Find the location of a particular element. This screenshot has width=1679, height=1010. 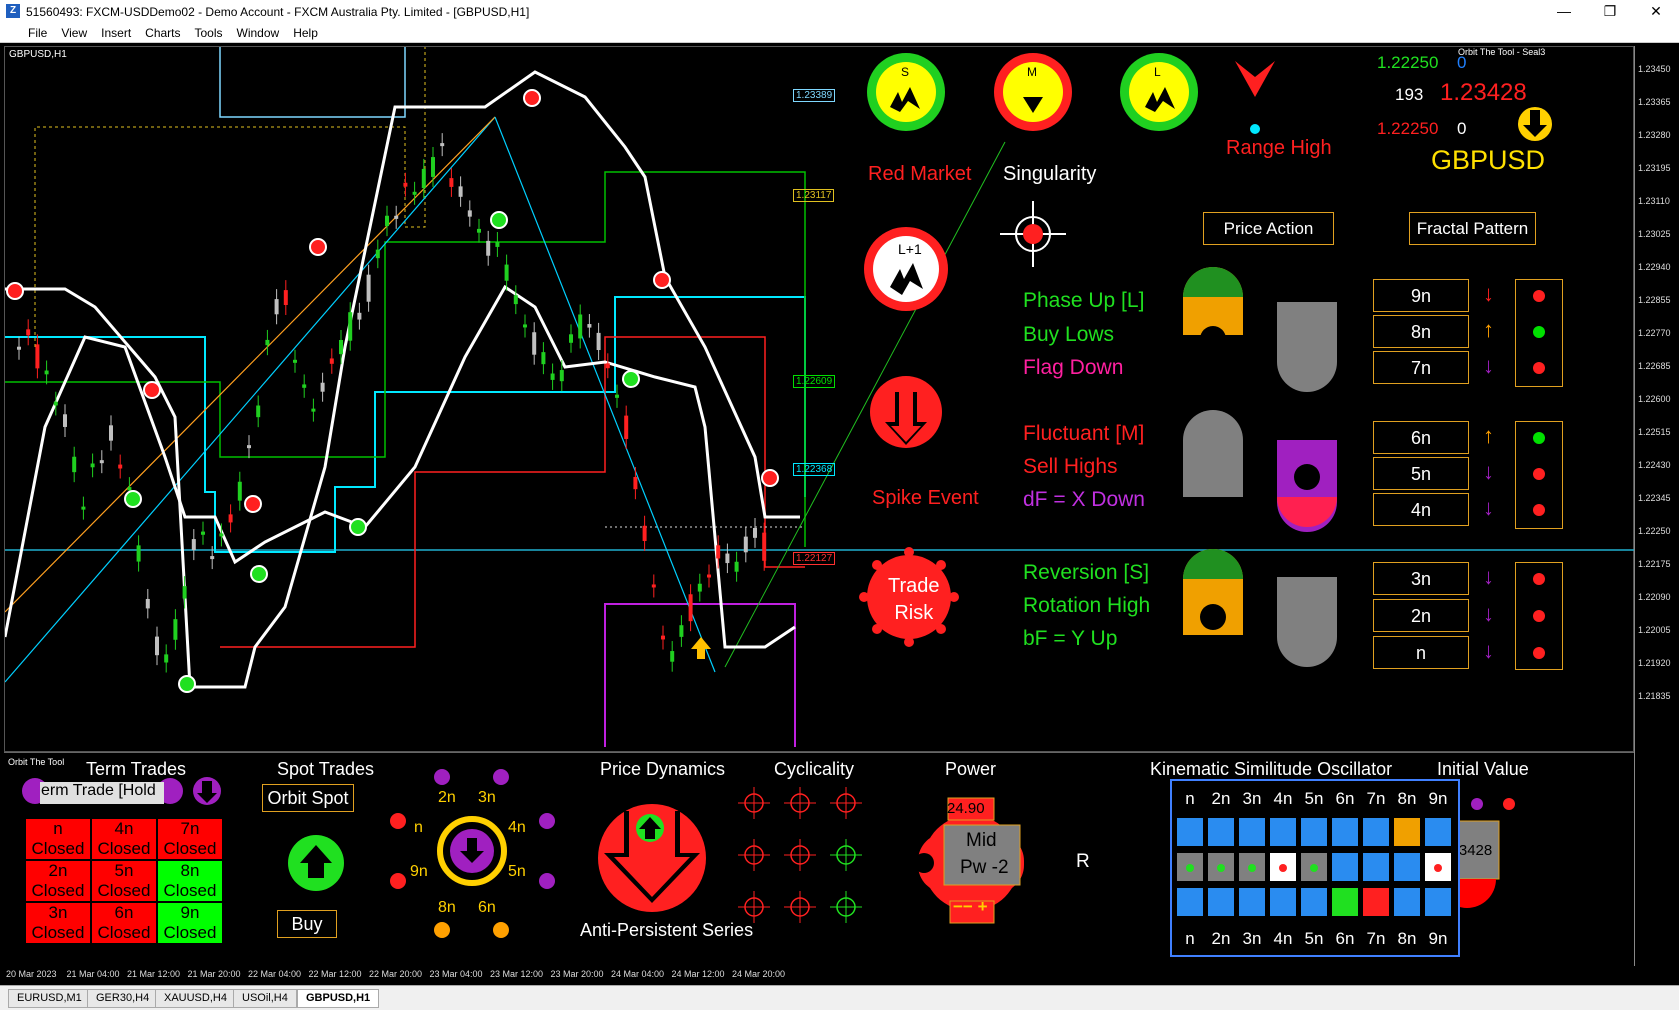

term-trade-cell: 5n Closed is located at coordinates (124, 881).